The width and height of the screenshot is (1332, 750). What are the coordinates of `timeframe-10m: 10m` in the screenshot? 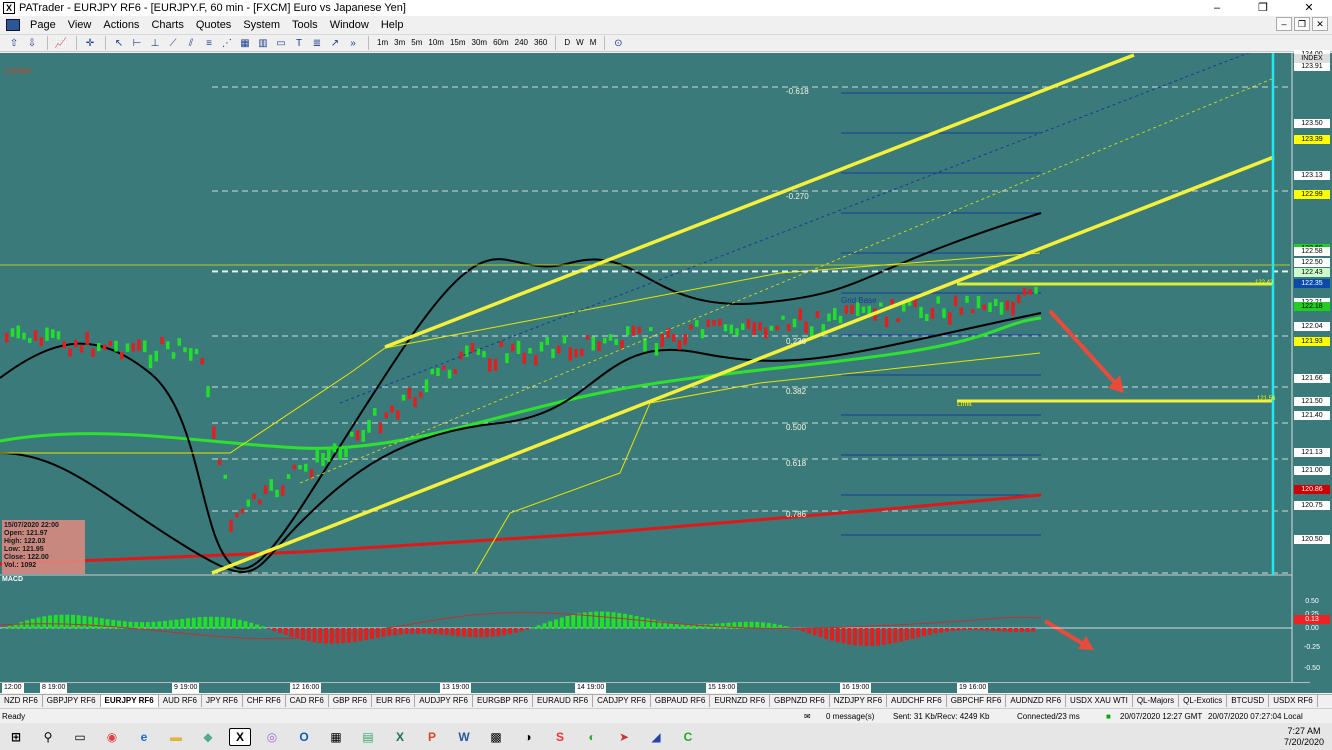 It's located at (436, 43).